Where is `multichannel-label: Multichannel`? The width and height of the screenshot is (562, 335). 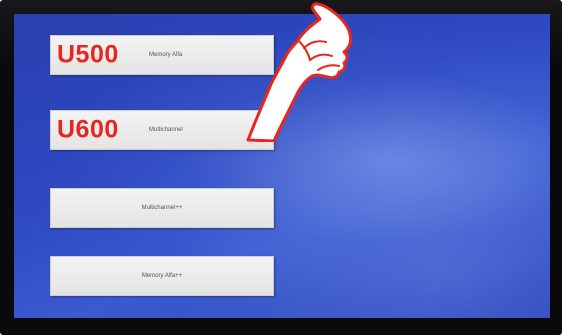 multichannel-label: Multichannel is located at coordinates (166, 130).